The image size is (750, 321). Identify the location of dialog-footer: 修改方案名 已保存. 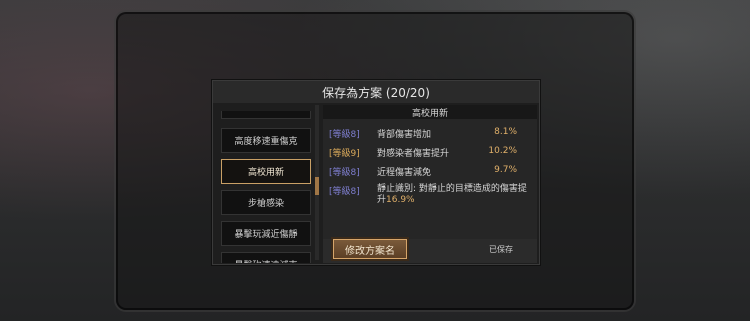
(430, 251).